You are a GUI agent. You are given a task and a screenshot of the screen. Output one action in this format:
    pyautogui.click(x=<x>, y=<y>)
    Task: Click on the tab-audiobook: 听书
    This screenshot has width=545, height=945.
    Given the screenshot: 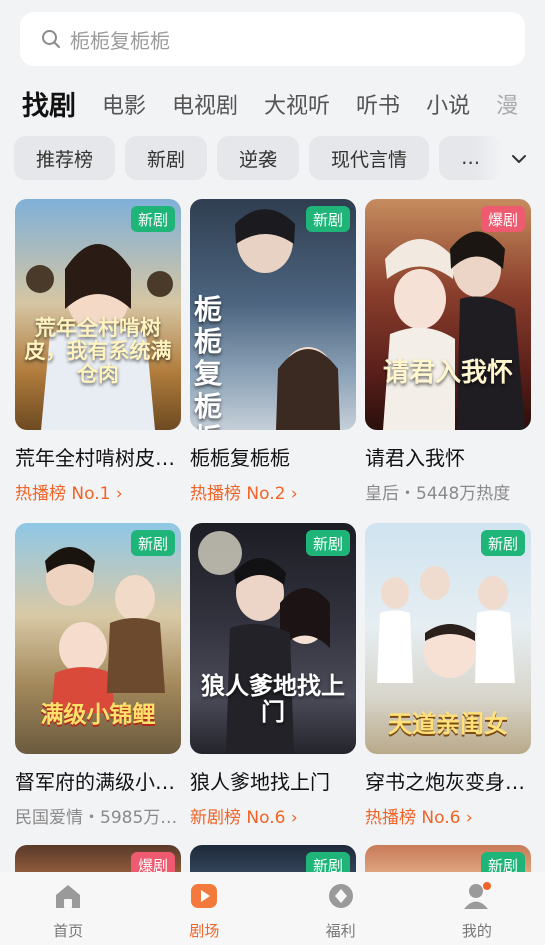 What is the action you would take?
    pyautogui.click(x=378, y=110)
    